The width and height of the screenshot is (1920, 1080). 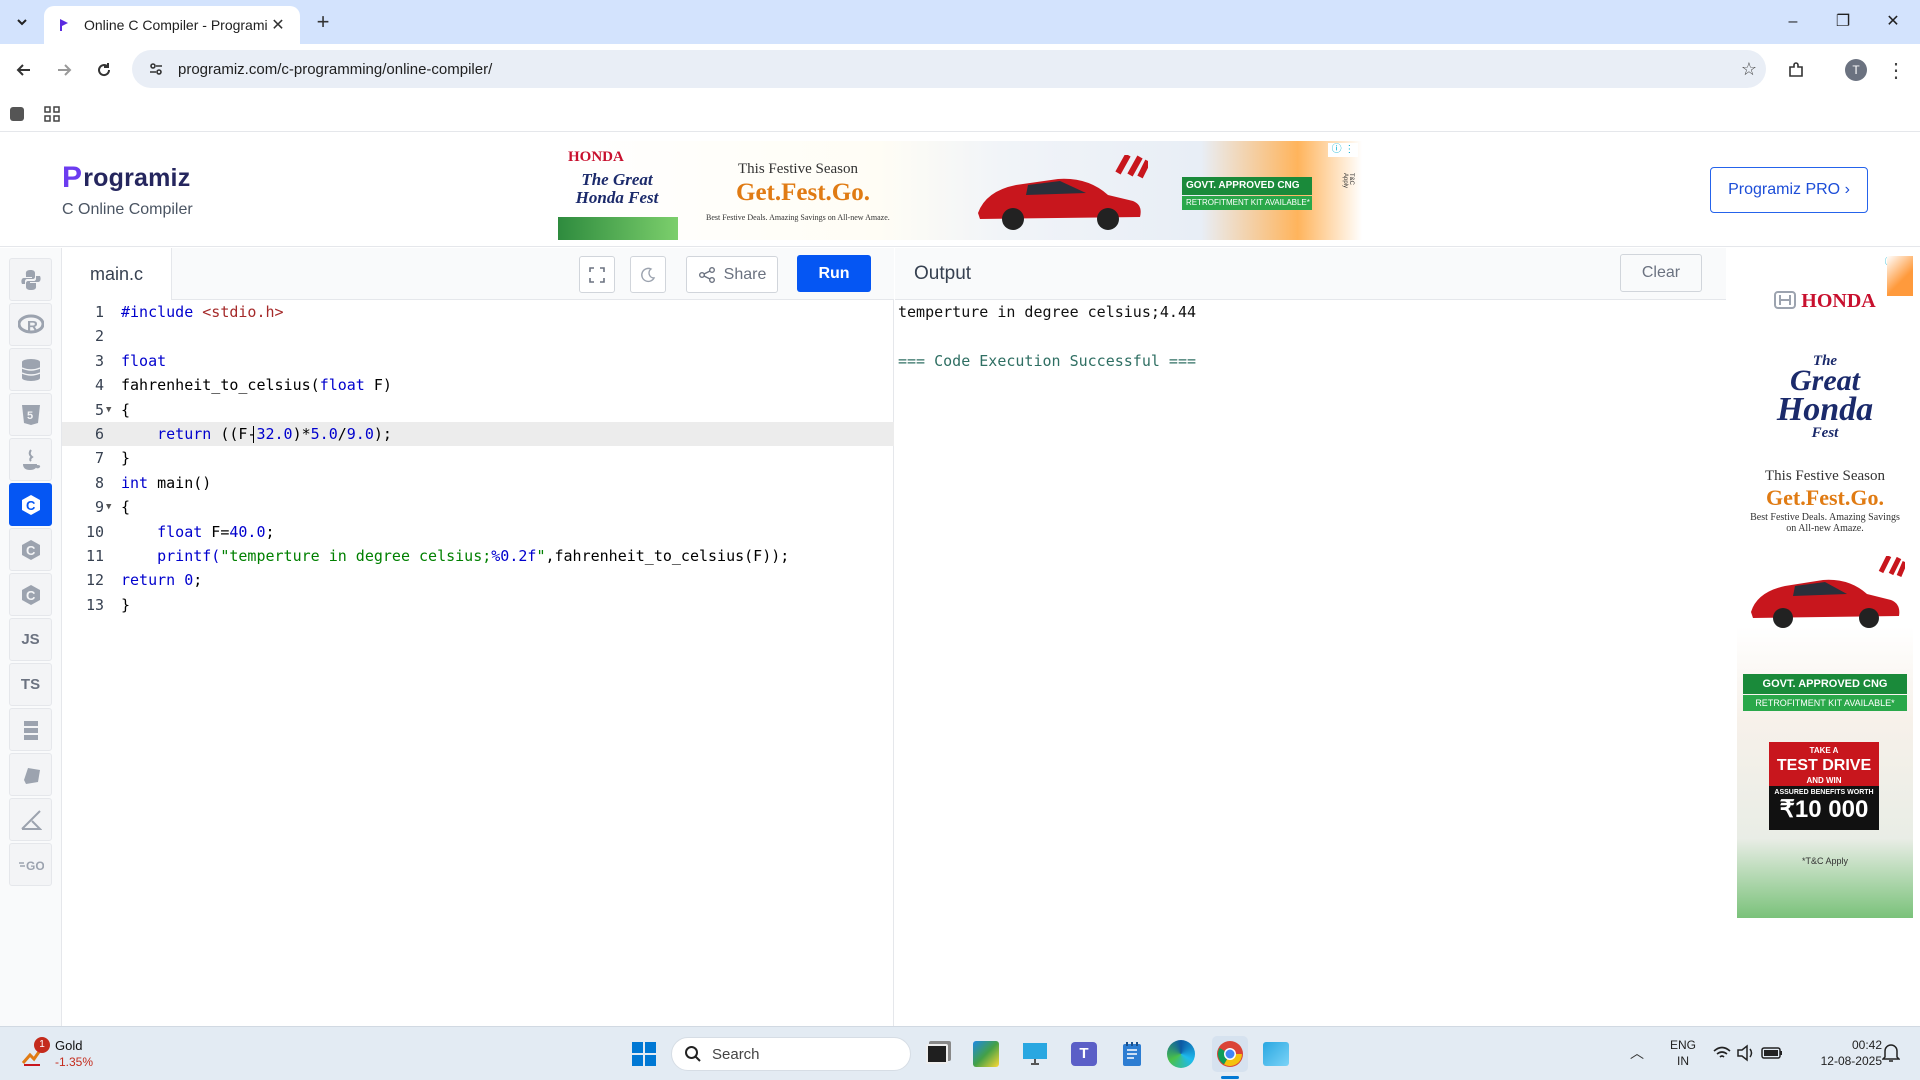 What do you see at coordinates (1825, 684) in the screenshot?
I see `ad-govt-badge: GOVT. APPROVED CNG` at bounding box center [1825, 684].